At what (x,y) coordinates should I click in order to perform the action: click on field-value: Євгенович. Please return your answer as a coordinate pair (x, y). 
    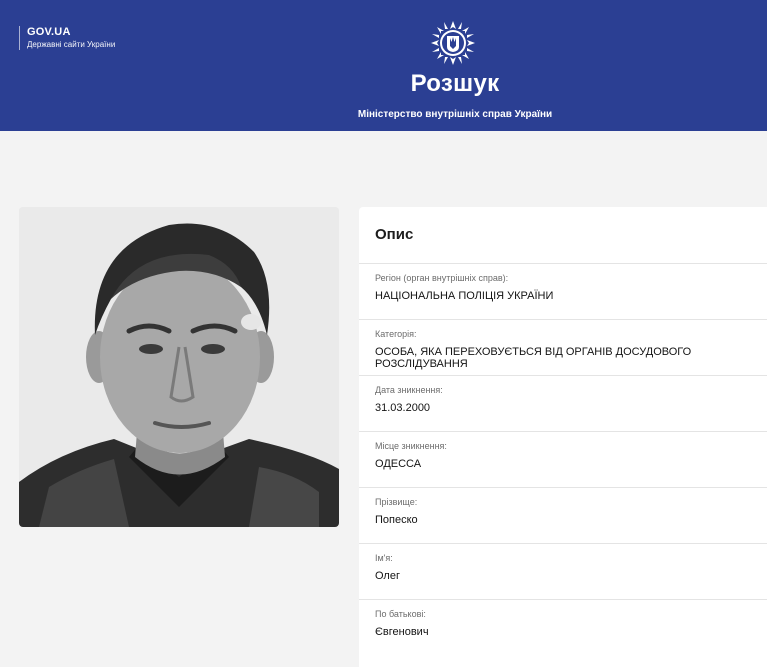
    Looking at the image, I should click on (402, 632).